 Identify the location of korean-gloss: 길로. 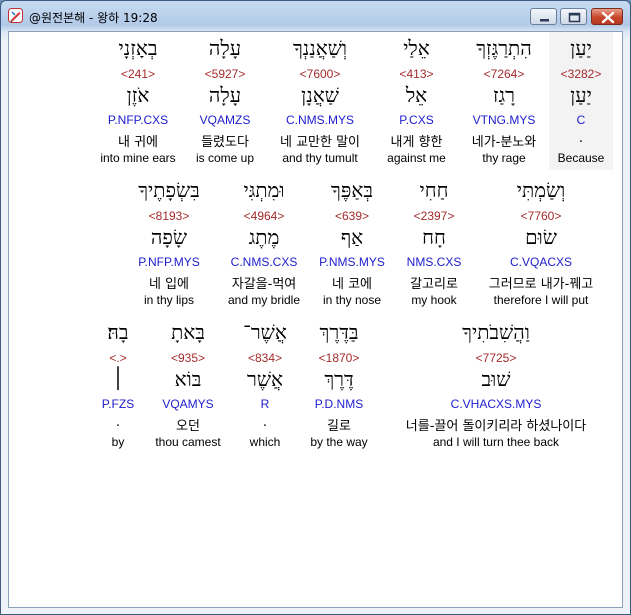
(339, 426).